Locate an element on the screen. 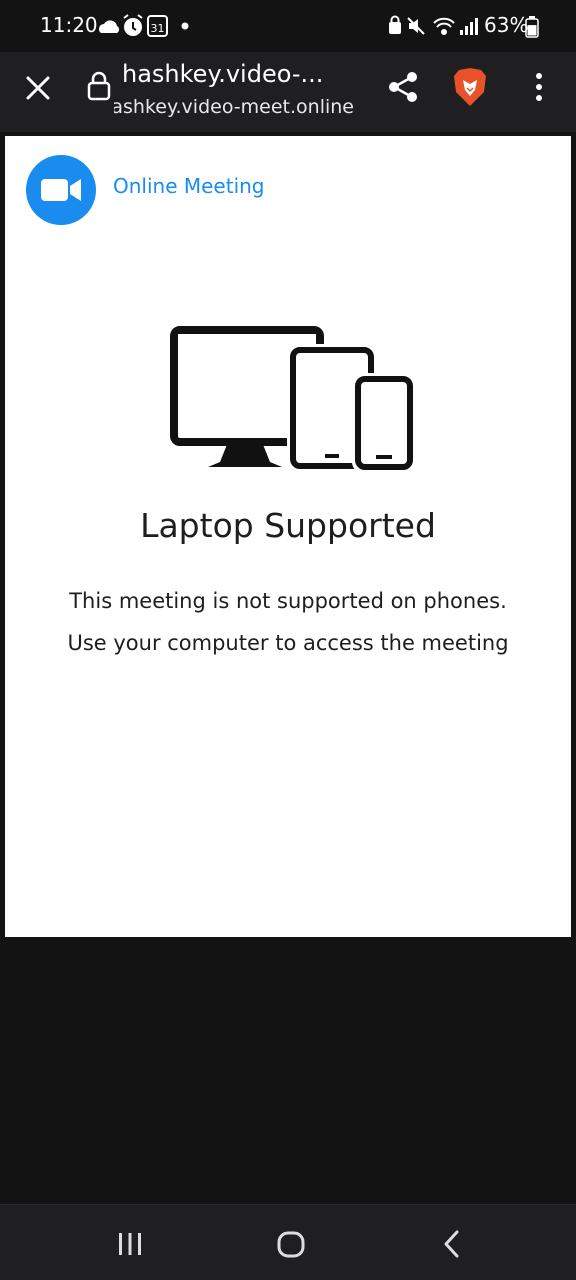  devices-icon is located at coordinates (292, 398).